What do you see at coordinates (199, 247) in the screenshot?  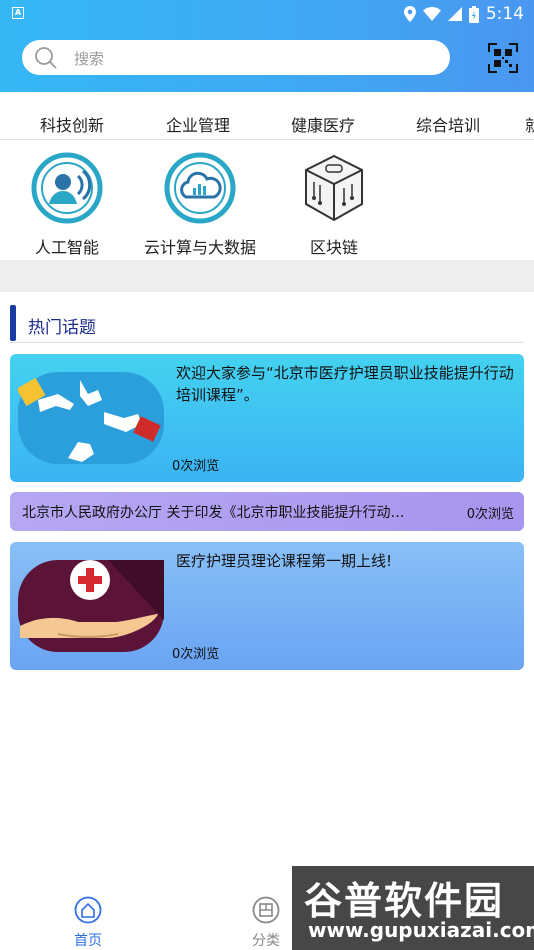 I see `feature-label: 云计算与大数据` at bounding box center [199, 247].